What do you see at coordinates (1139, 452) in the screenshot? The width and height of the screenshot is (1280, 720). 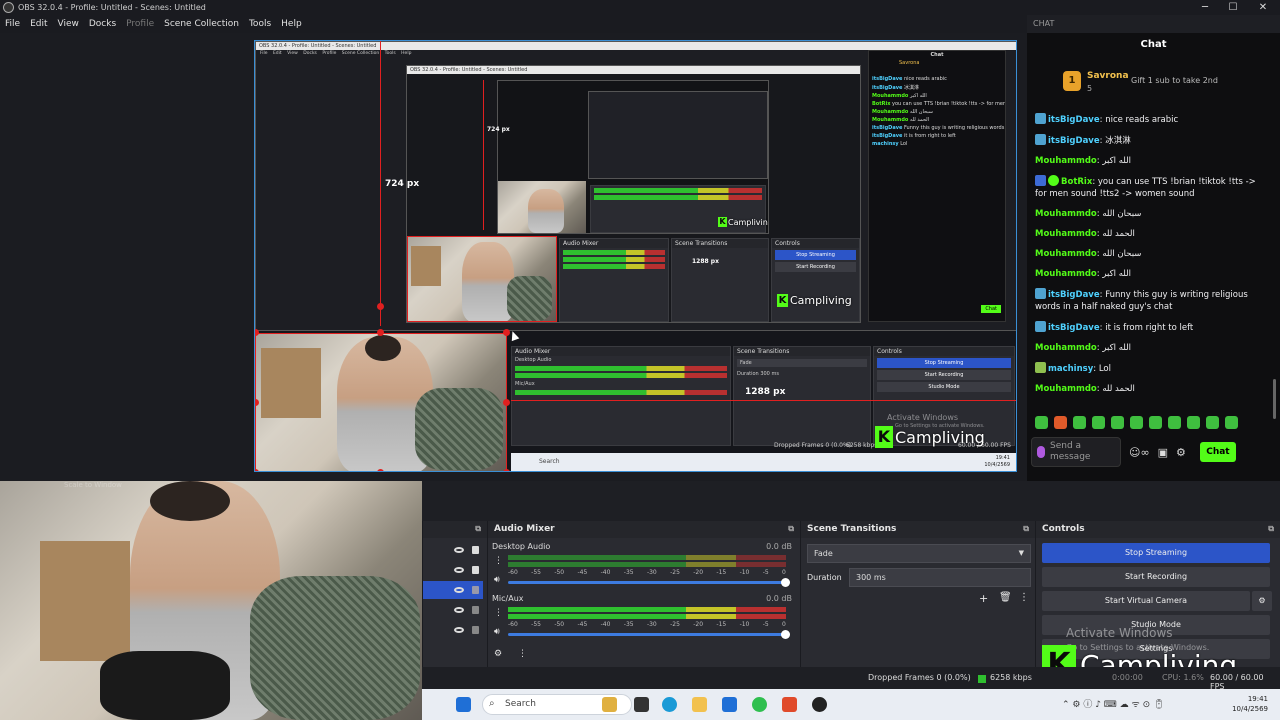 I see `emote-picker-icon: ☺∞` at bounding box center [1139, 452].